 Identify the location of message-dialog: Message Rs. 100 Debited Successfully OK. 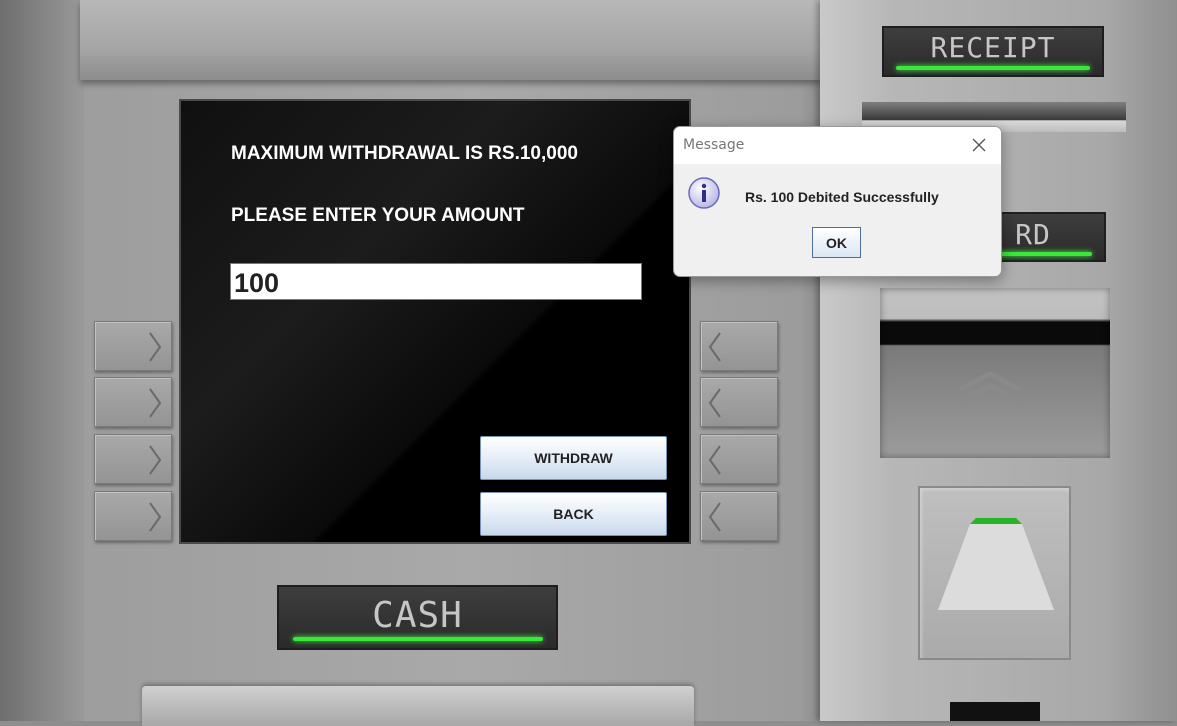
(837, 201).